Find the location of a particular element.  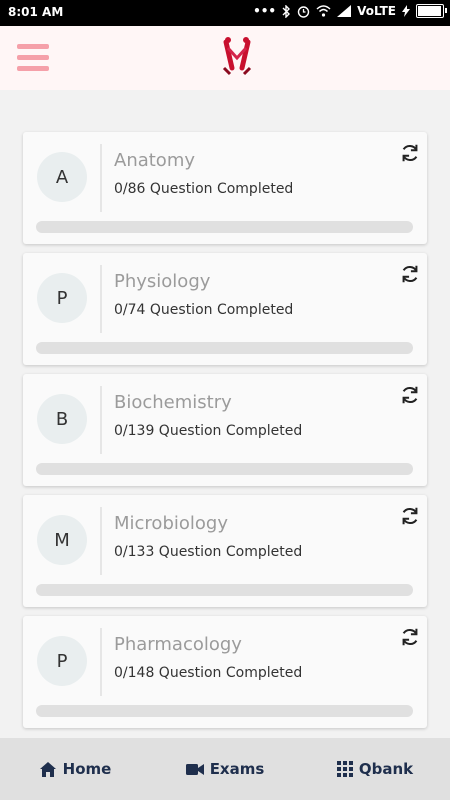

progress-text: 0/148 Question Completed is located at coordinates (208, 673).